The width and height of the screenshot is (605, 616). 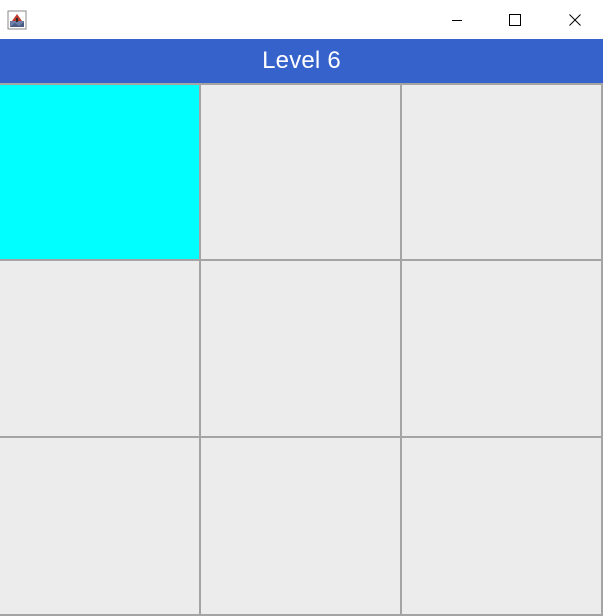 I want to click on level-title: Level 6, so click(x=301, y=60).